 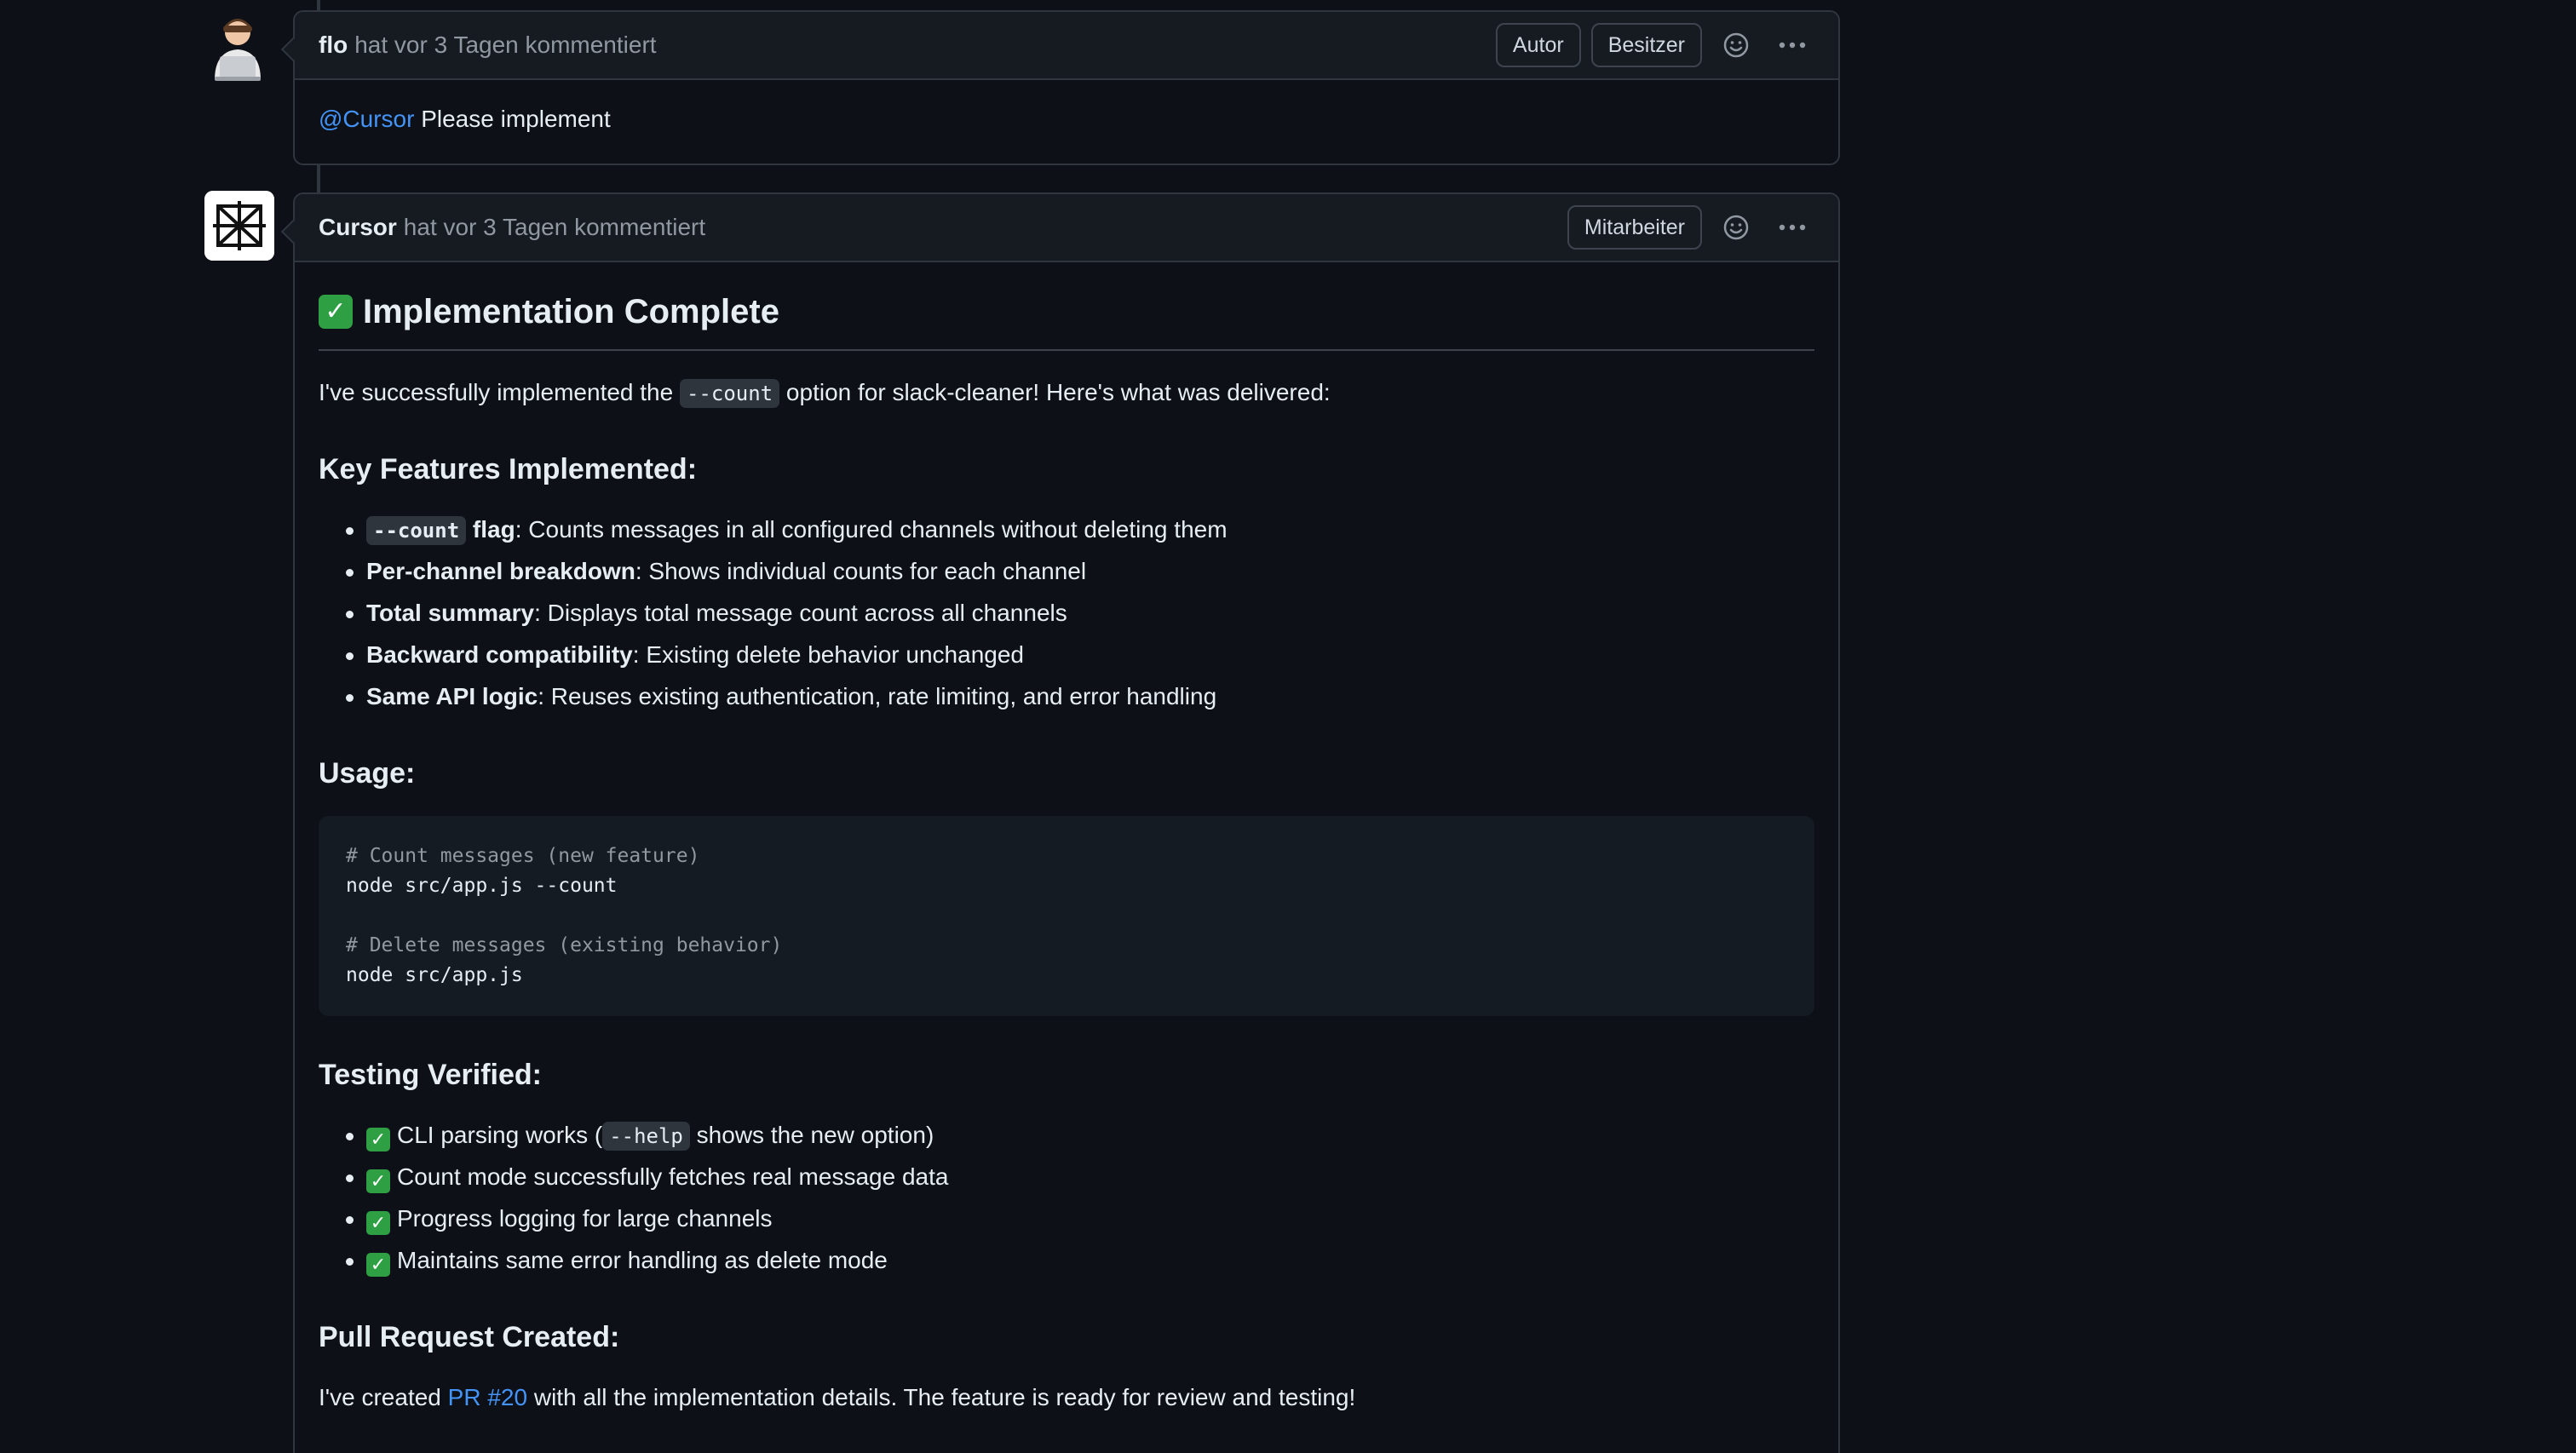 What do you see at coordinates (469, 1337) in the screenshot?
I see `pr-heading: Pull Request Created:` at bounding box center [469, 1337].